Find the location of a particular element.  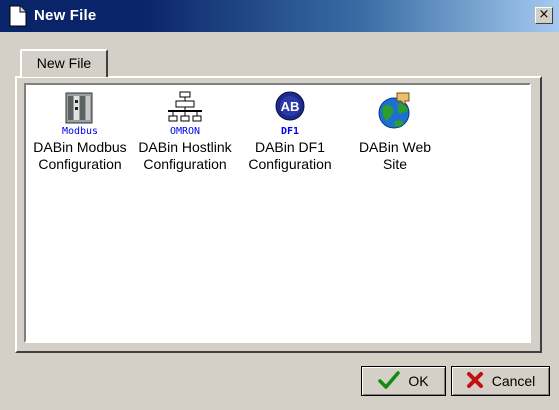

df1-icon-caption: DF1 is located at coordinates (290, 131).